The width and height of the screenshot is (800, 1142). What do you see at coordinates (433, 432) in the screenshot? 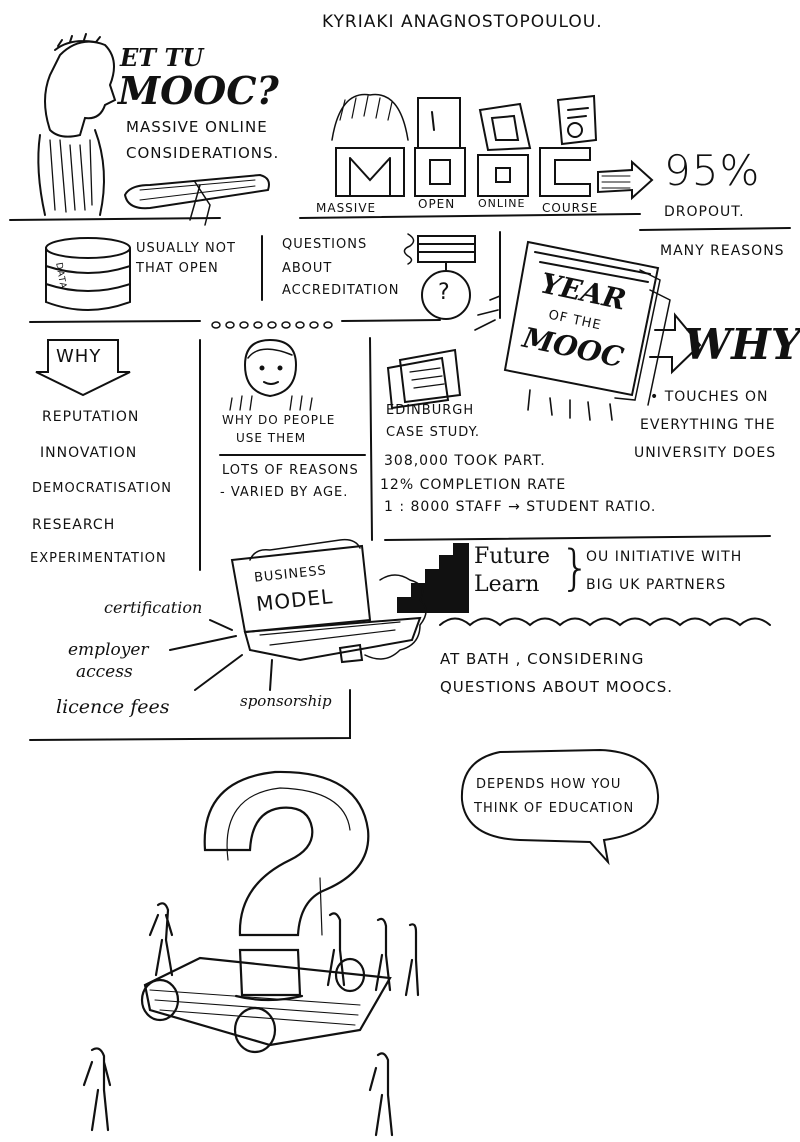
I see `edinburgh-line2: CASE STUDY.` at bounding box center [433, 432].